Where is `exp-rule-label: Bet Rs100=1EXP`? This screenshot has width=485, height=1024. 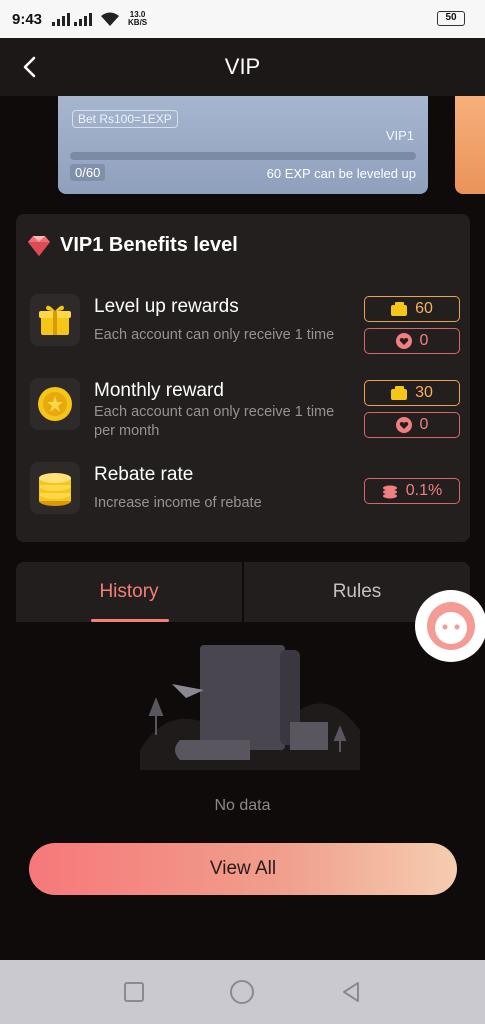
exp-rule-label: Bet Rs100=1EXP is located at coordinates (125, 119).